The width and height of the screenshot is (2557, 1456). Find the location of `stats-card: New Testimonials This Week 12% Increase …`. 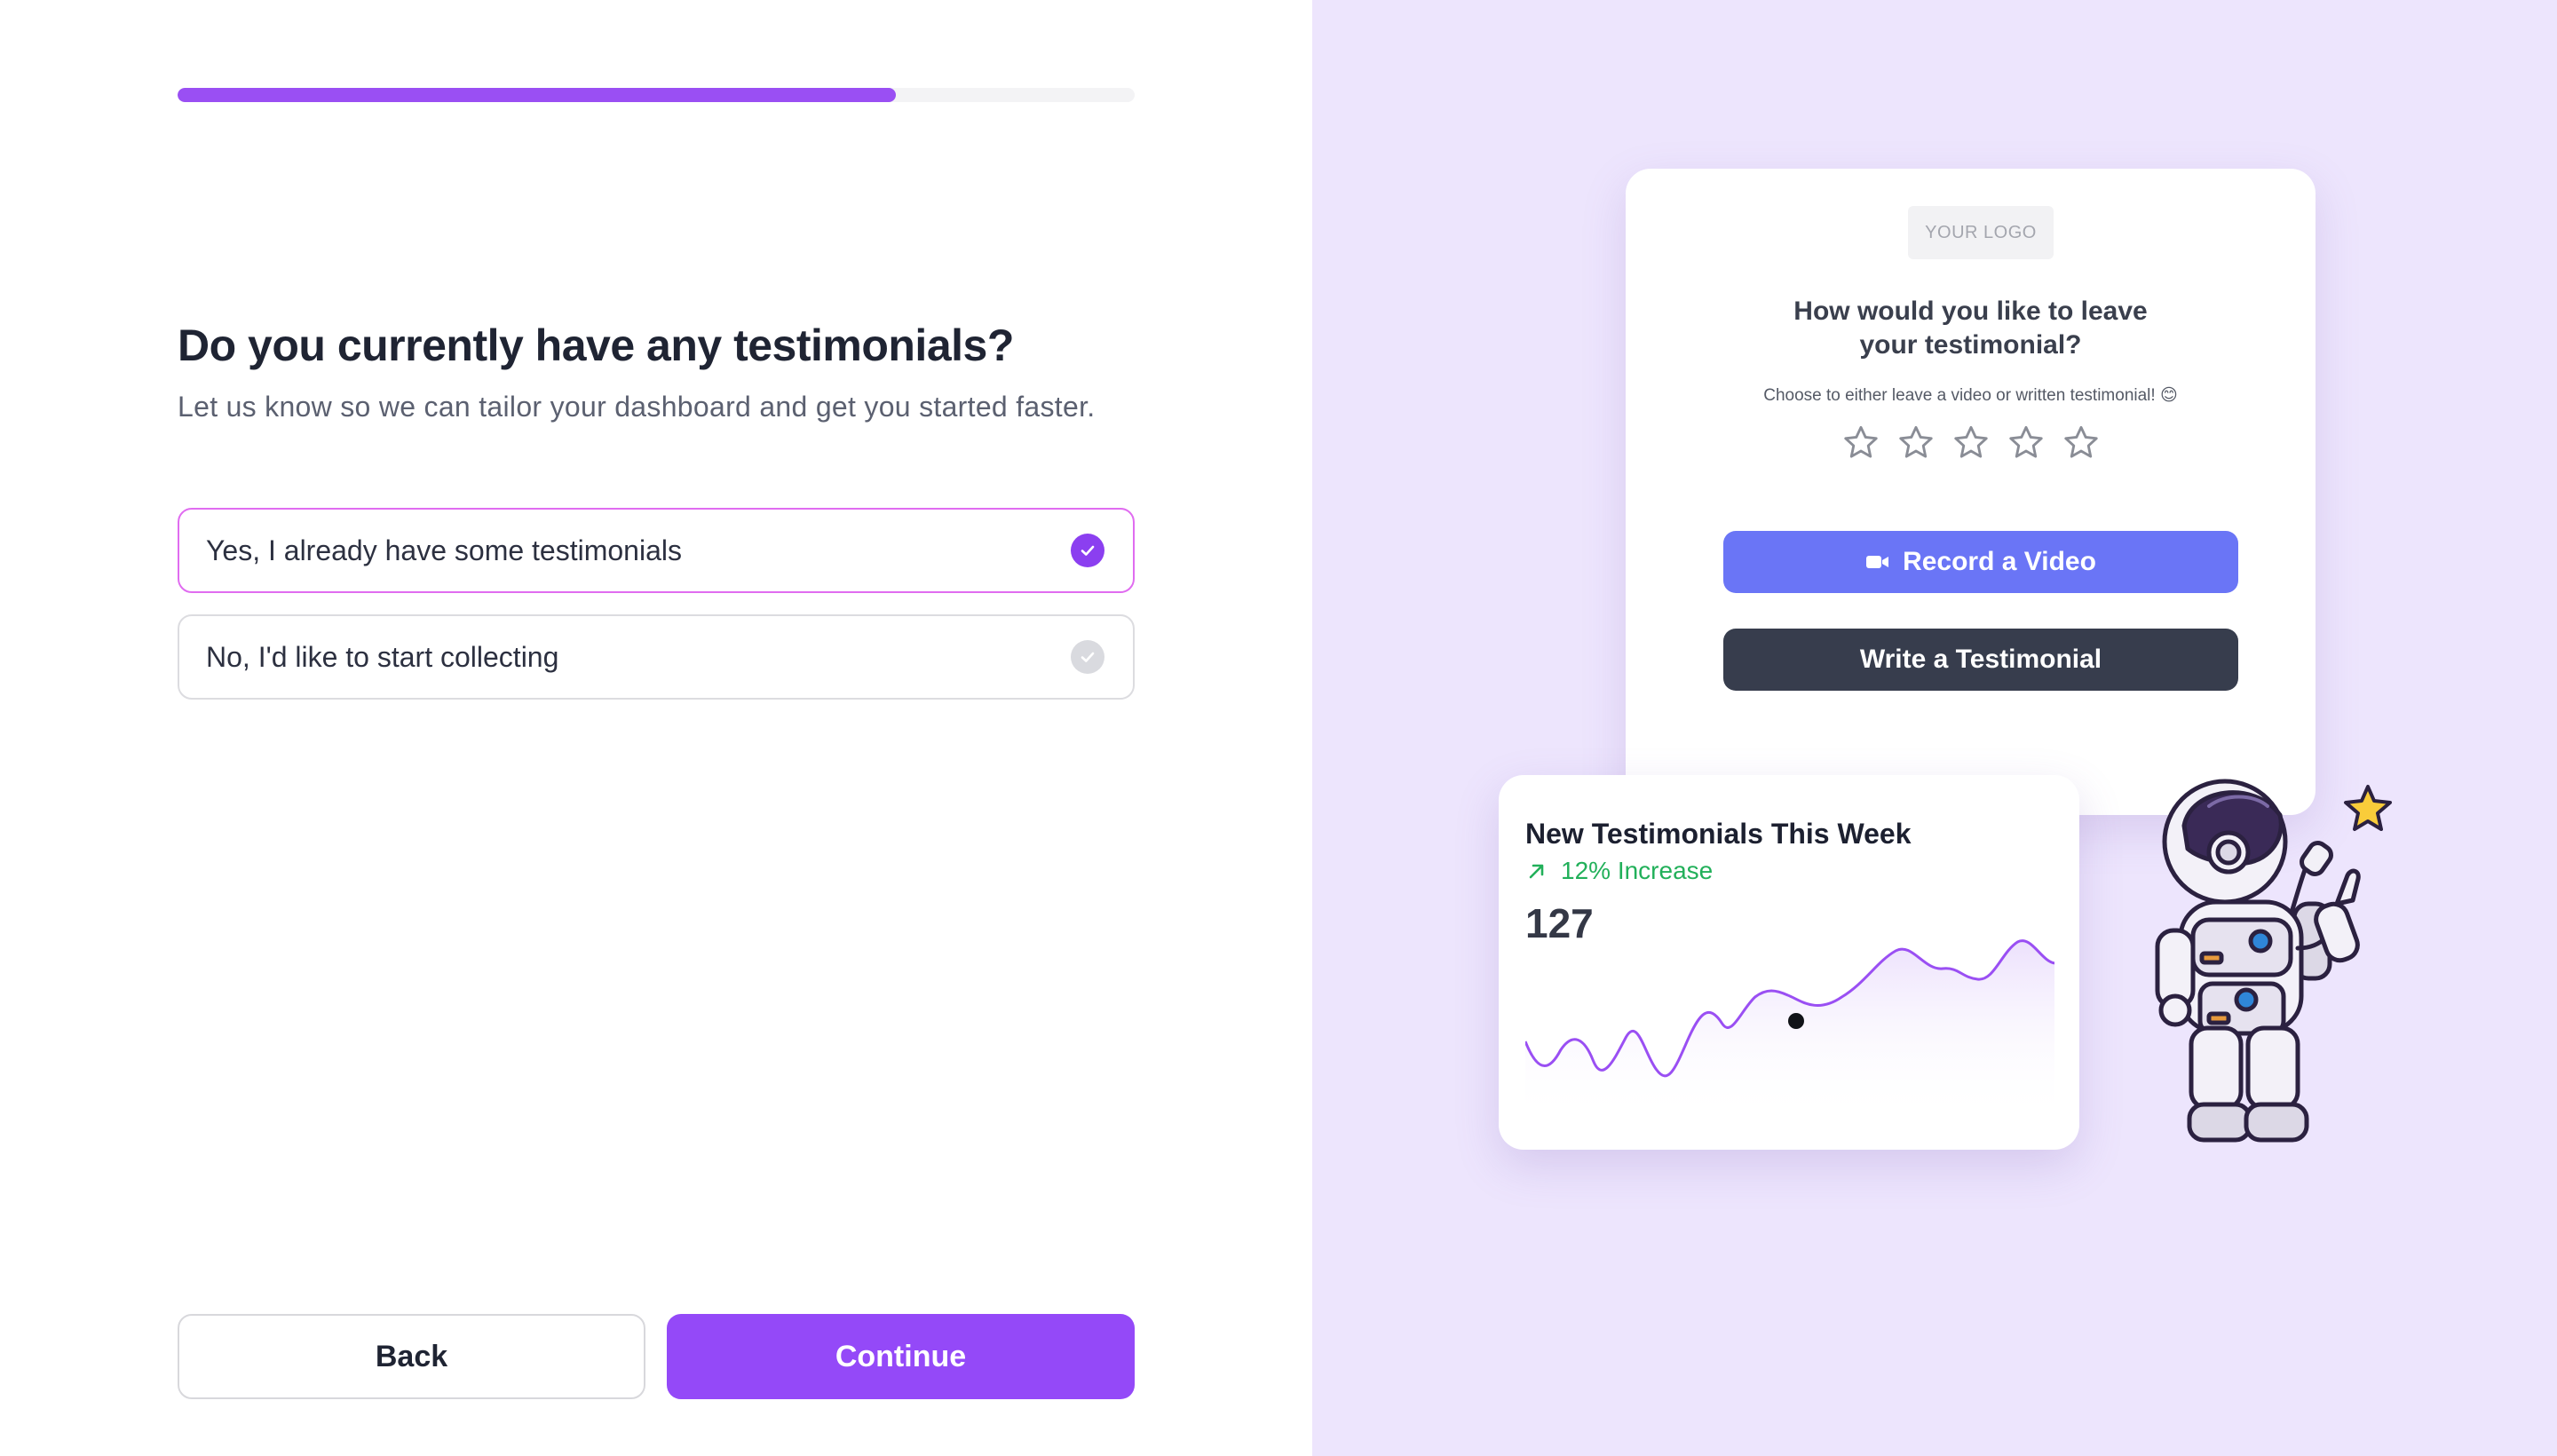

stats-card: New Testimonials This Week 12% Increase … is located at coordinates (1789, 963).